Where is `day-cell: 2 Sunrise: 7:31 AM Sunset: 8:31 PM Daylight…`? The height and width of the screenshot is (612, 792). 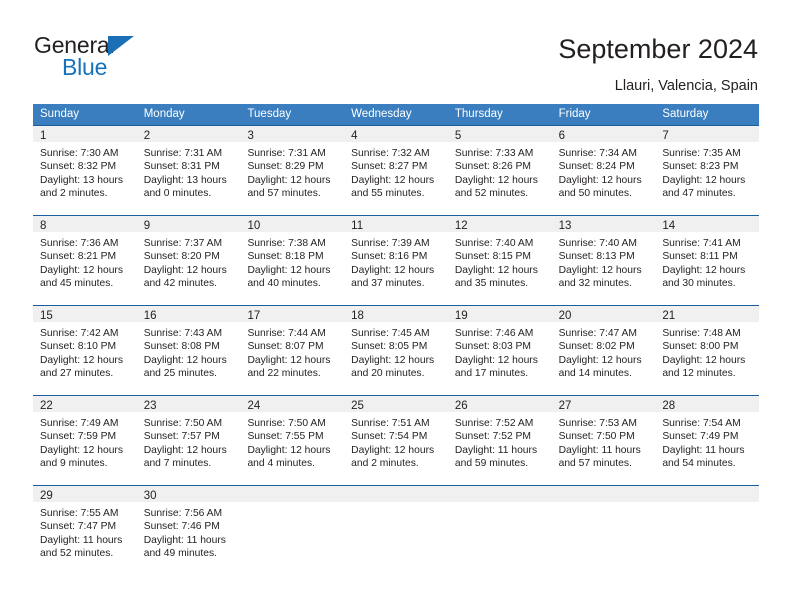 day-cell: 2 Sunrise: 7:31 AM Sunset: 8:31 PM Daylight… is located at coordinates (188, 170).